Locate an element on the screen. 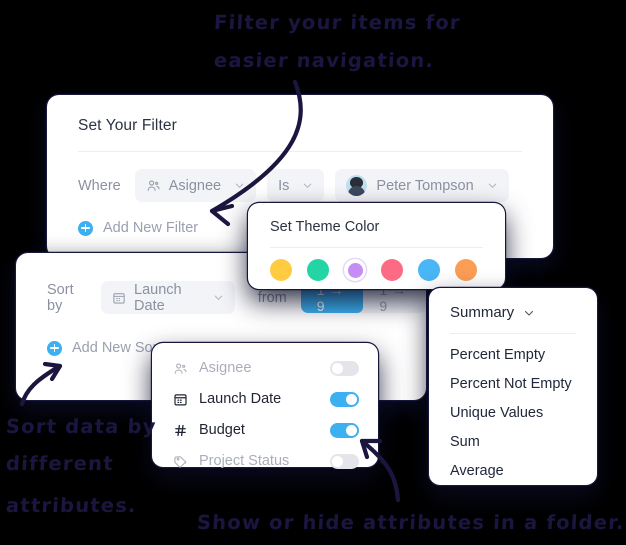 The image size is (626, 545). attribute-label-project-status: Project Status is located at coordinates (244, 461).